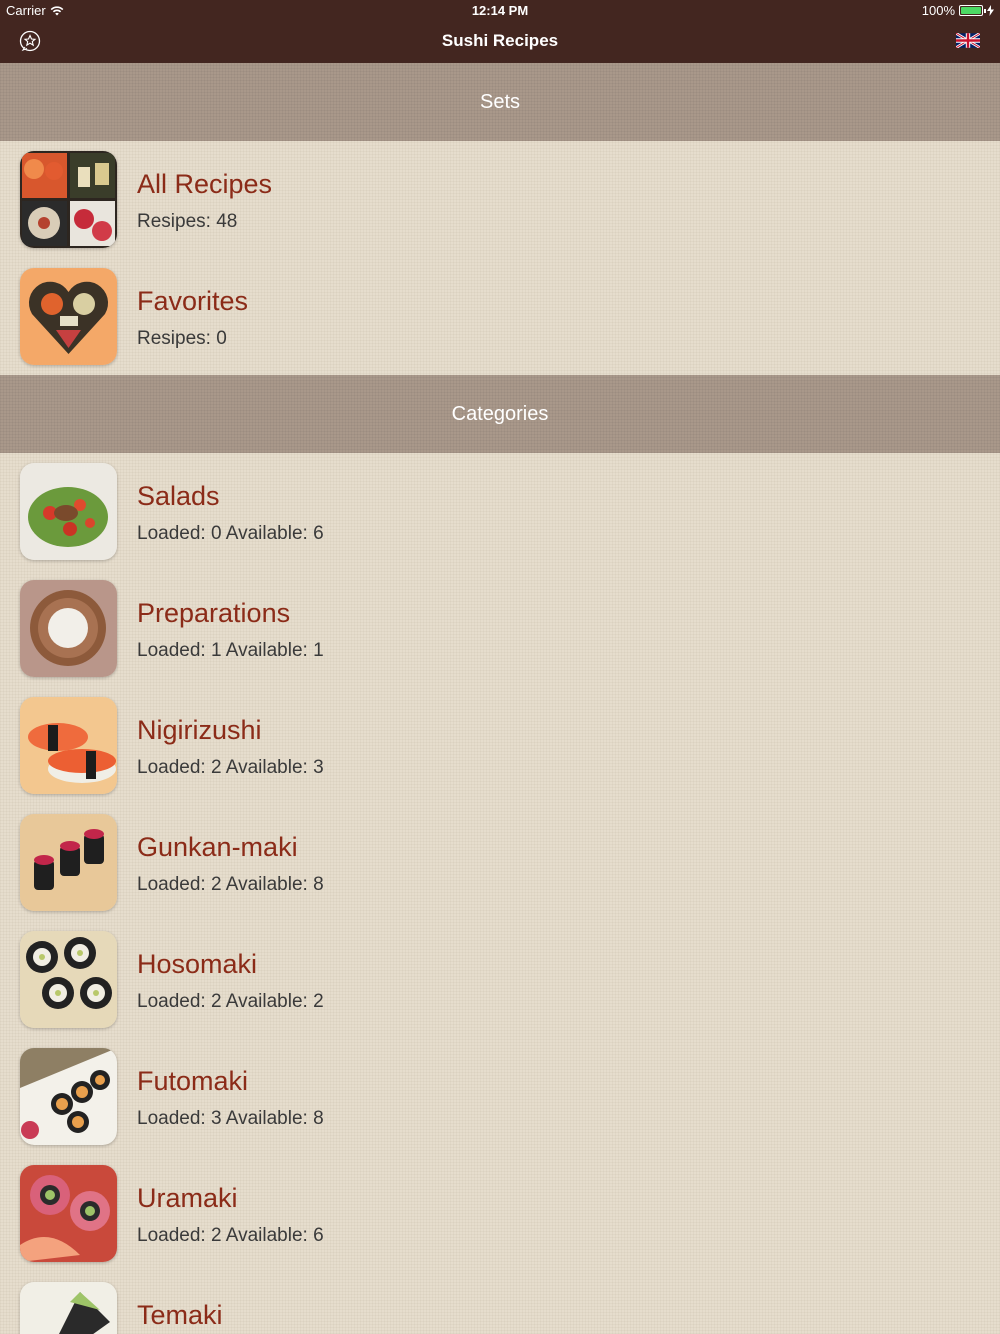  Describe the element at coordinates (68, 1213) in the screenshot. I see `uramaki-thumbnail` at that location.